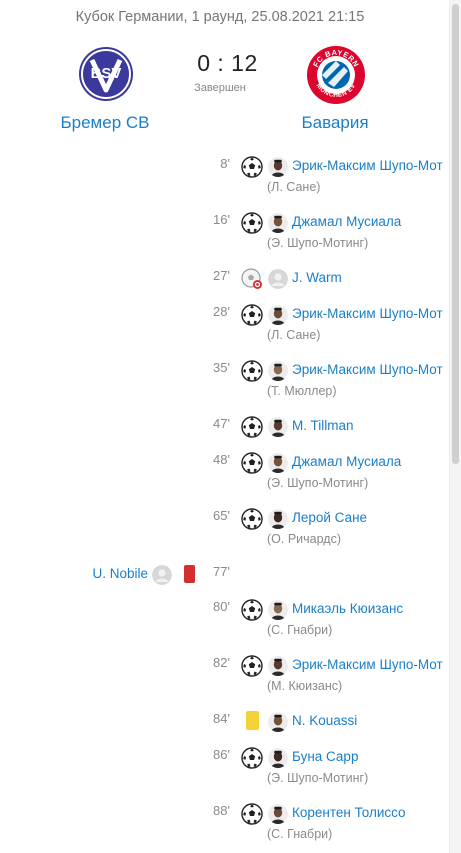 Image resolution: width=461 pixels, height=853 pixels. I want to click on event-player-link: U. Nobile, so click(120, 573).